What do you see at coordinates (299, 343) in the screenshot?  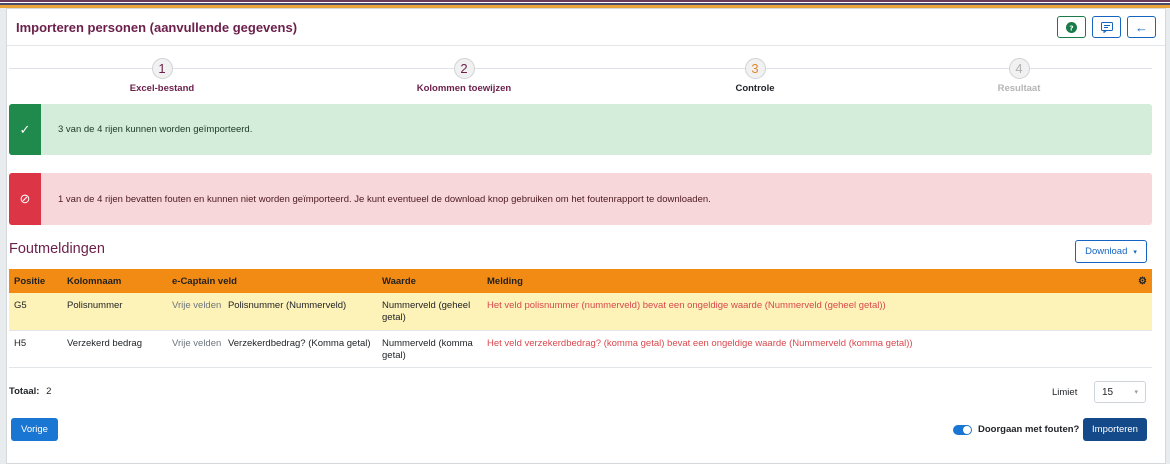 I see `cell-veld-value: Verzekerdbedrag? (Komma getal)` at bounding box center [299, 343].